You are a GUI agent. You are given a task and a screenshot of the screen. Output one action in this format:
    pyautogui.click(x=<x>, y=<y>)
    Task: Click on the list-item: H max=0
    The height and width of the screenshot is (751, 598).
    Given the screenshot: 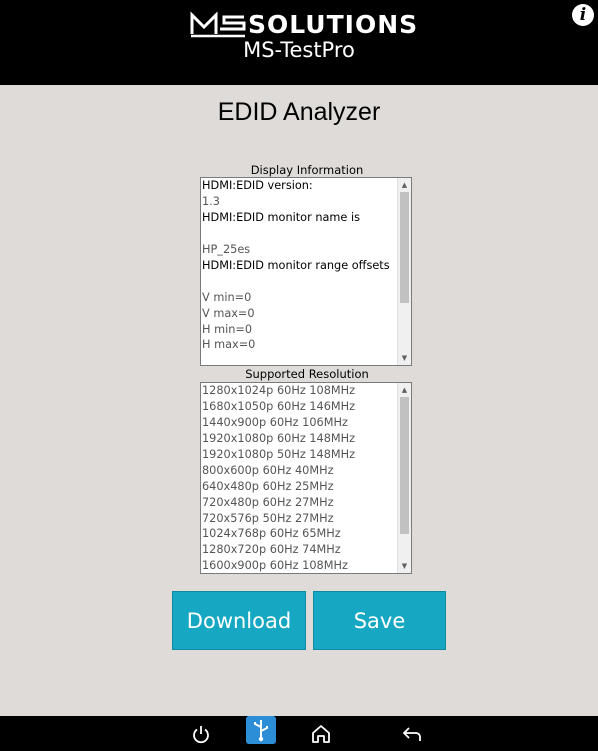 What is the action you would take?
    pyautogui.click(x=229, y=345)
    